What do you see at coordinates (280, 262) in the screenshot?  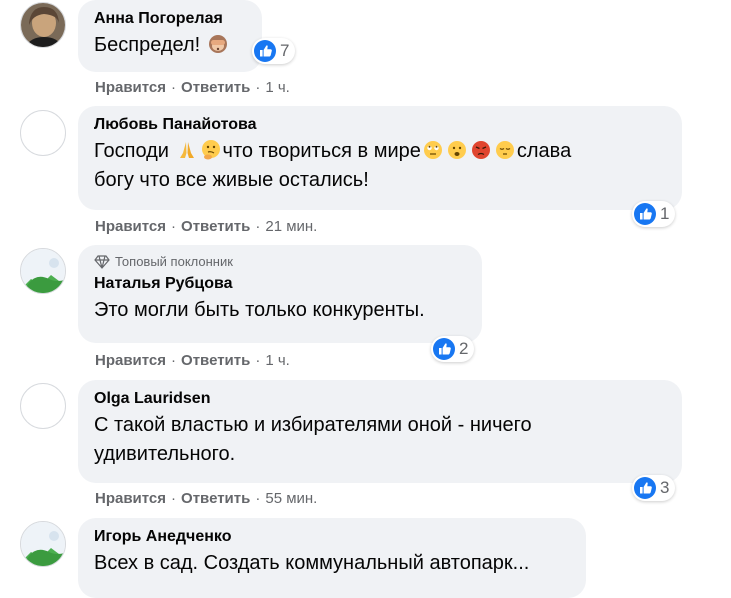 I see `top-fan-badge: Топовый поклонник` at bounding box center [280, 262].